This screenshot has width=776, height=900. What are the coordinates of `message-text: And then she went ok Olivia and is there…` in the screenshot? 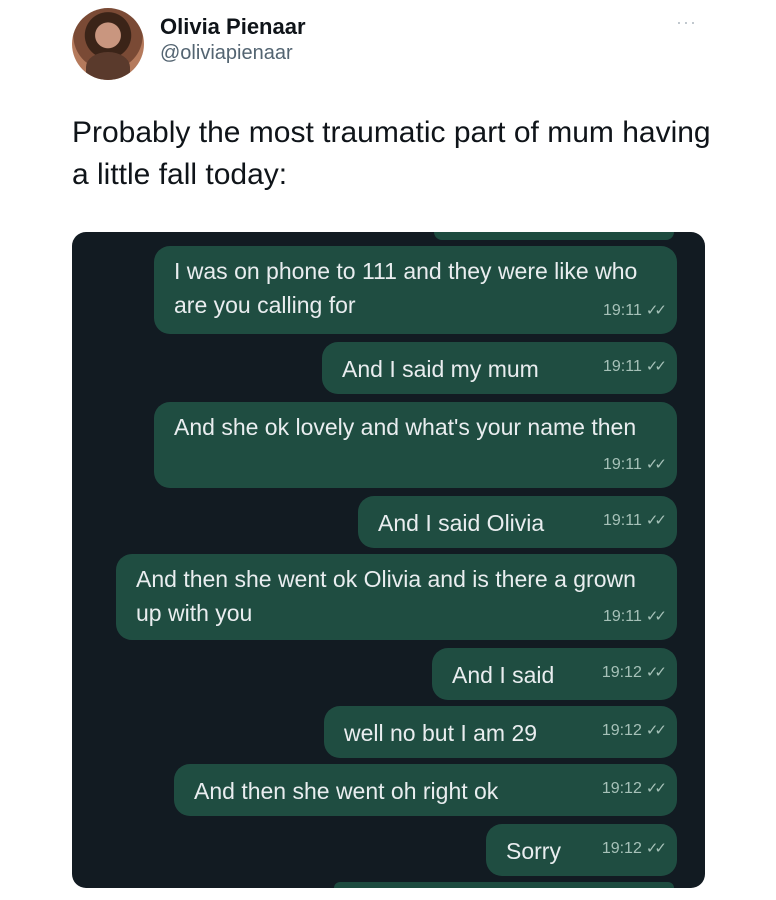 It's located at (386, 596).